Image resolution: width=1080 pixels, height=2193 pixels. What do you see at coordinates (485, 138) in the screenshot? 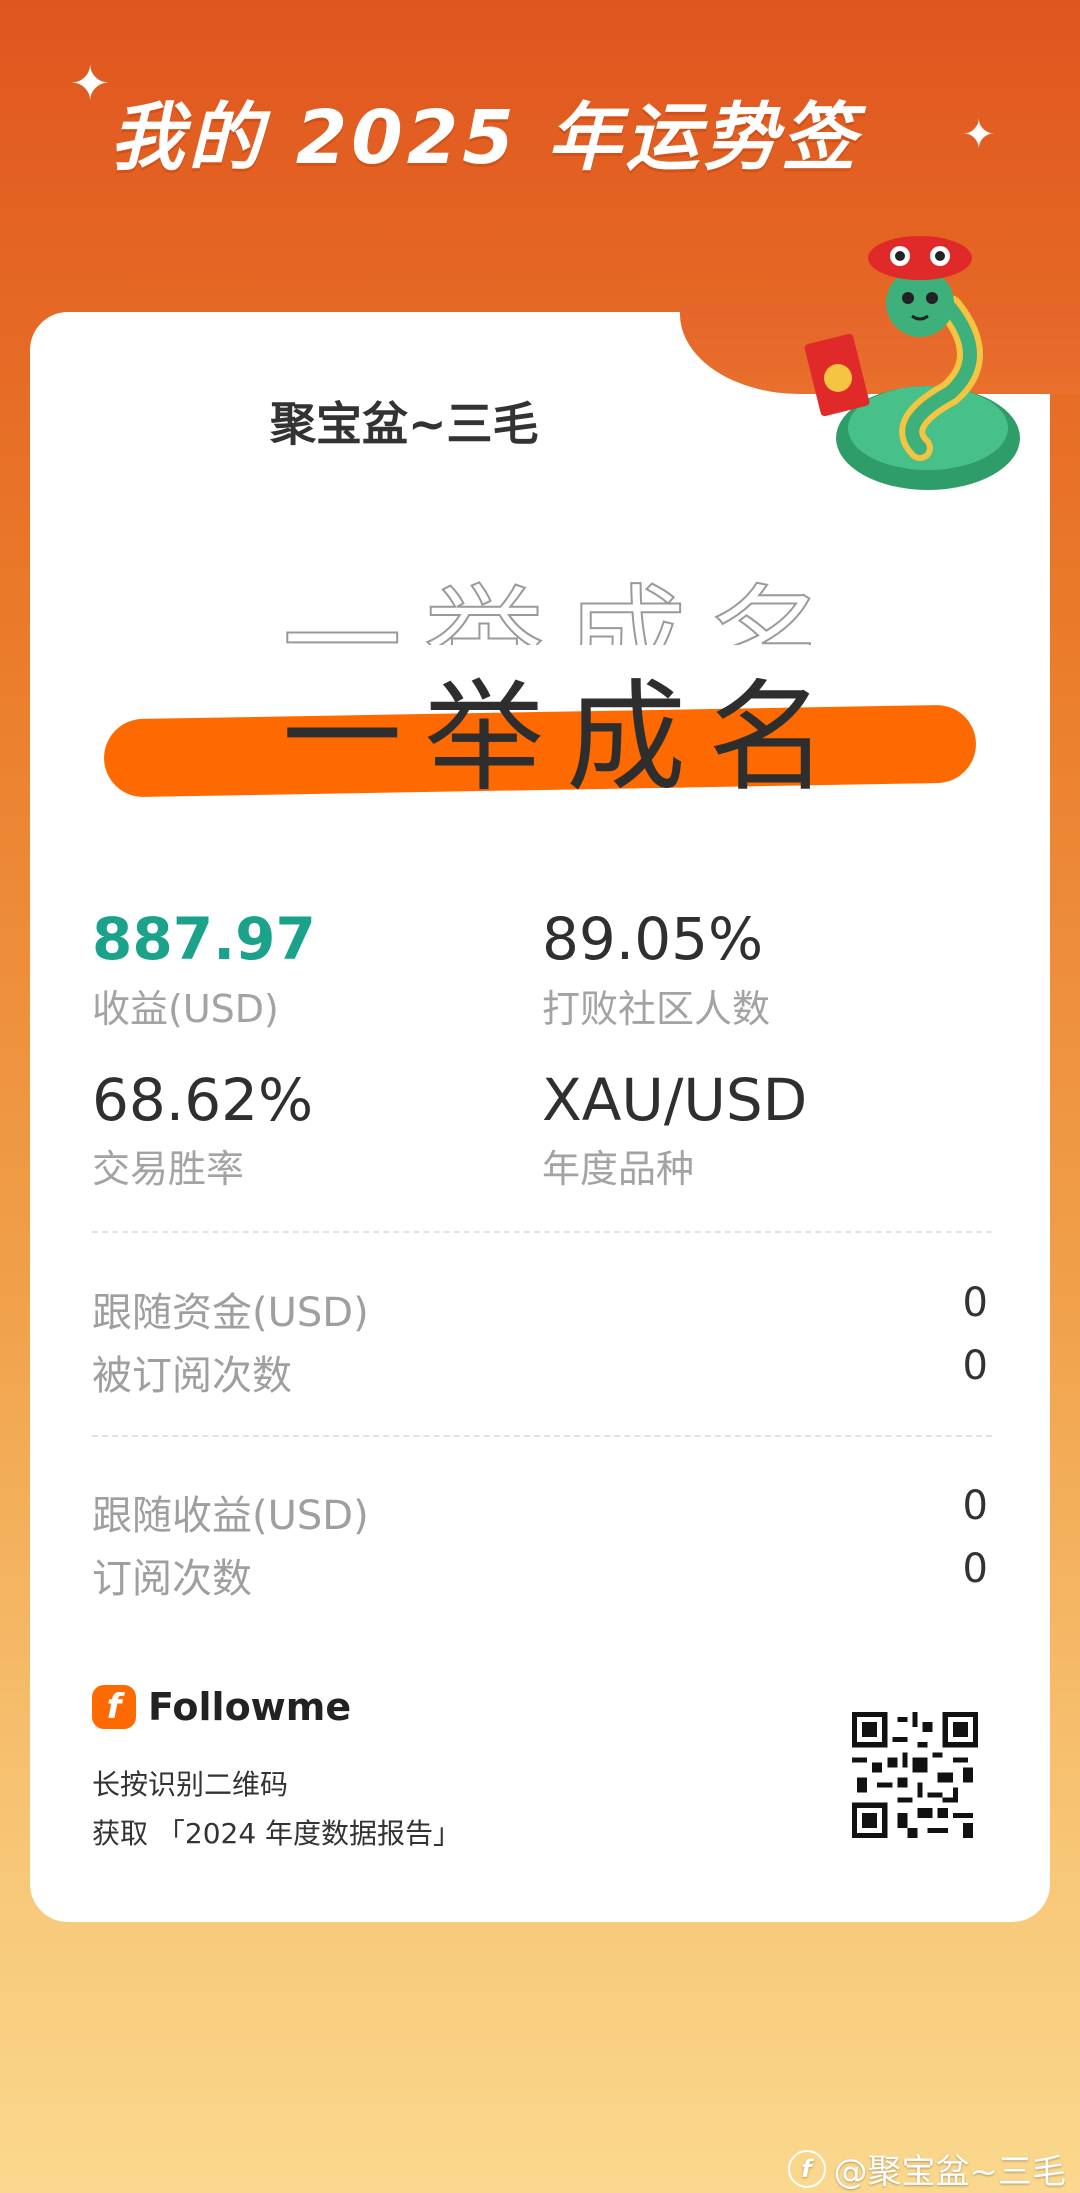
I see `page-title: 我的 2025 年运势签` at bounding box center [485, 138].